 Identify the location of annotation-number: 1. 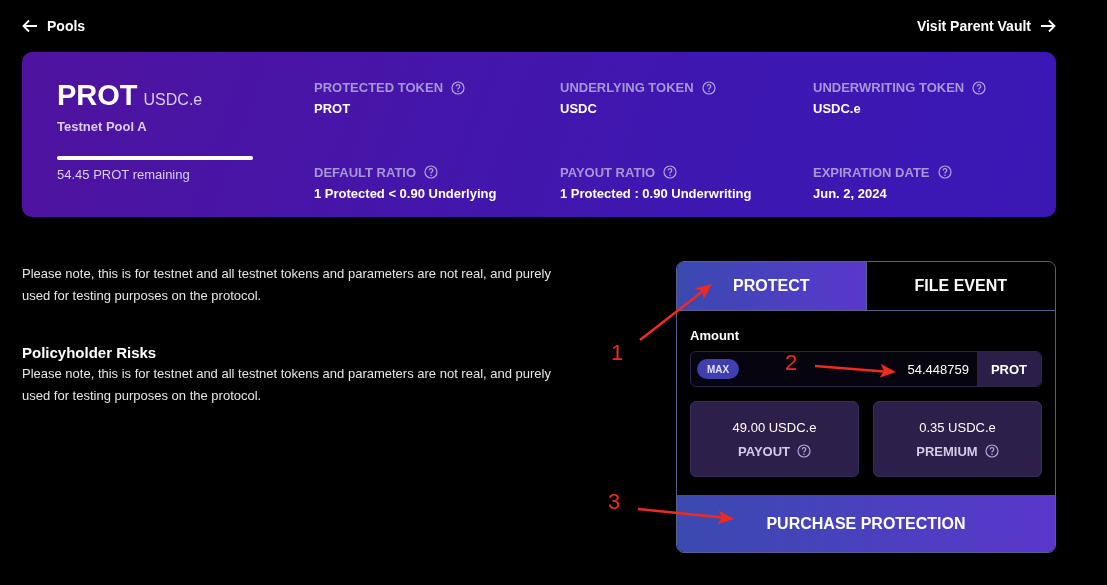
(617, 353).